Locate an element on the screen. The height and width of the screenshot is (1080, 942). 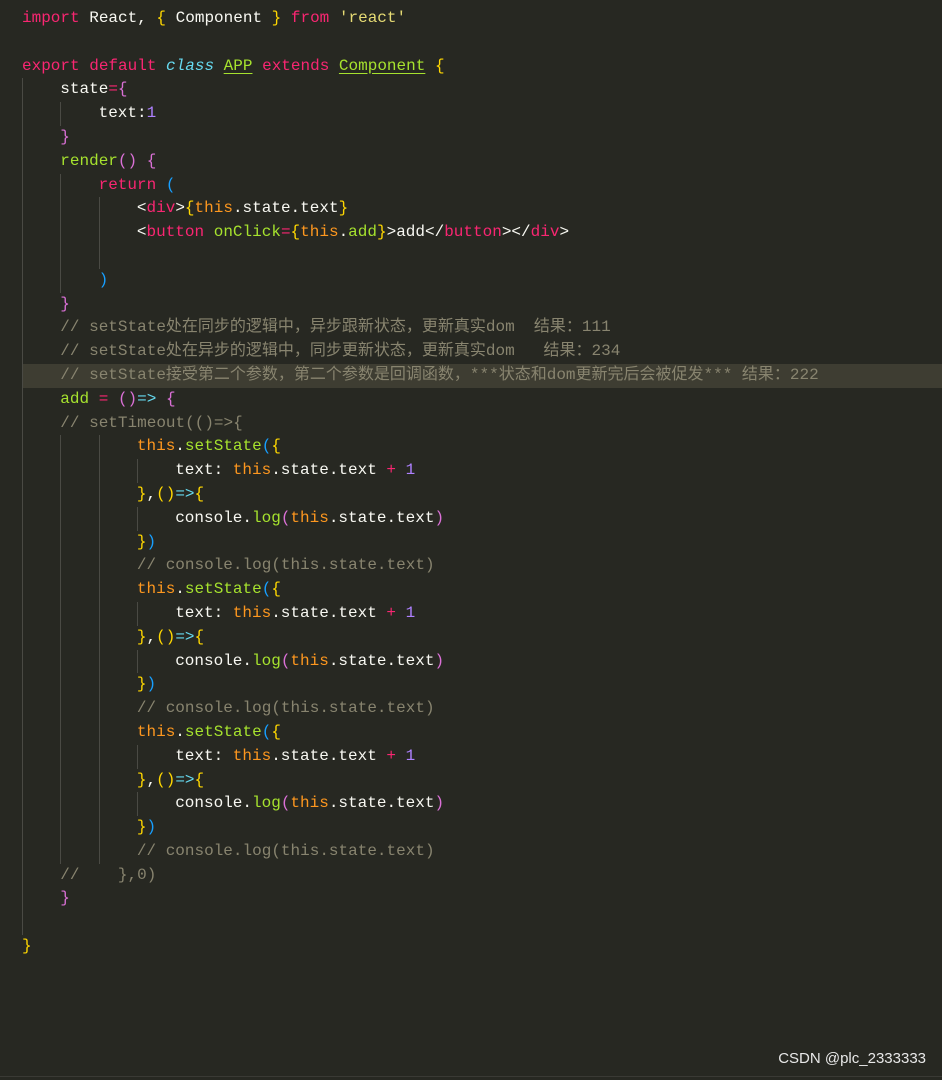
code-token: log is located at coordinates (266, 803).